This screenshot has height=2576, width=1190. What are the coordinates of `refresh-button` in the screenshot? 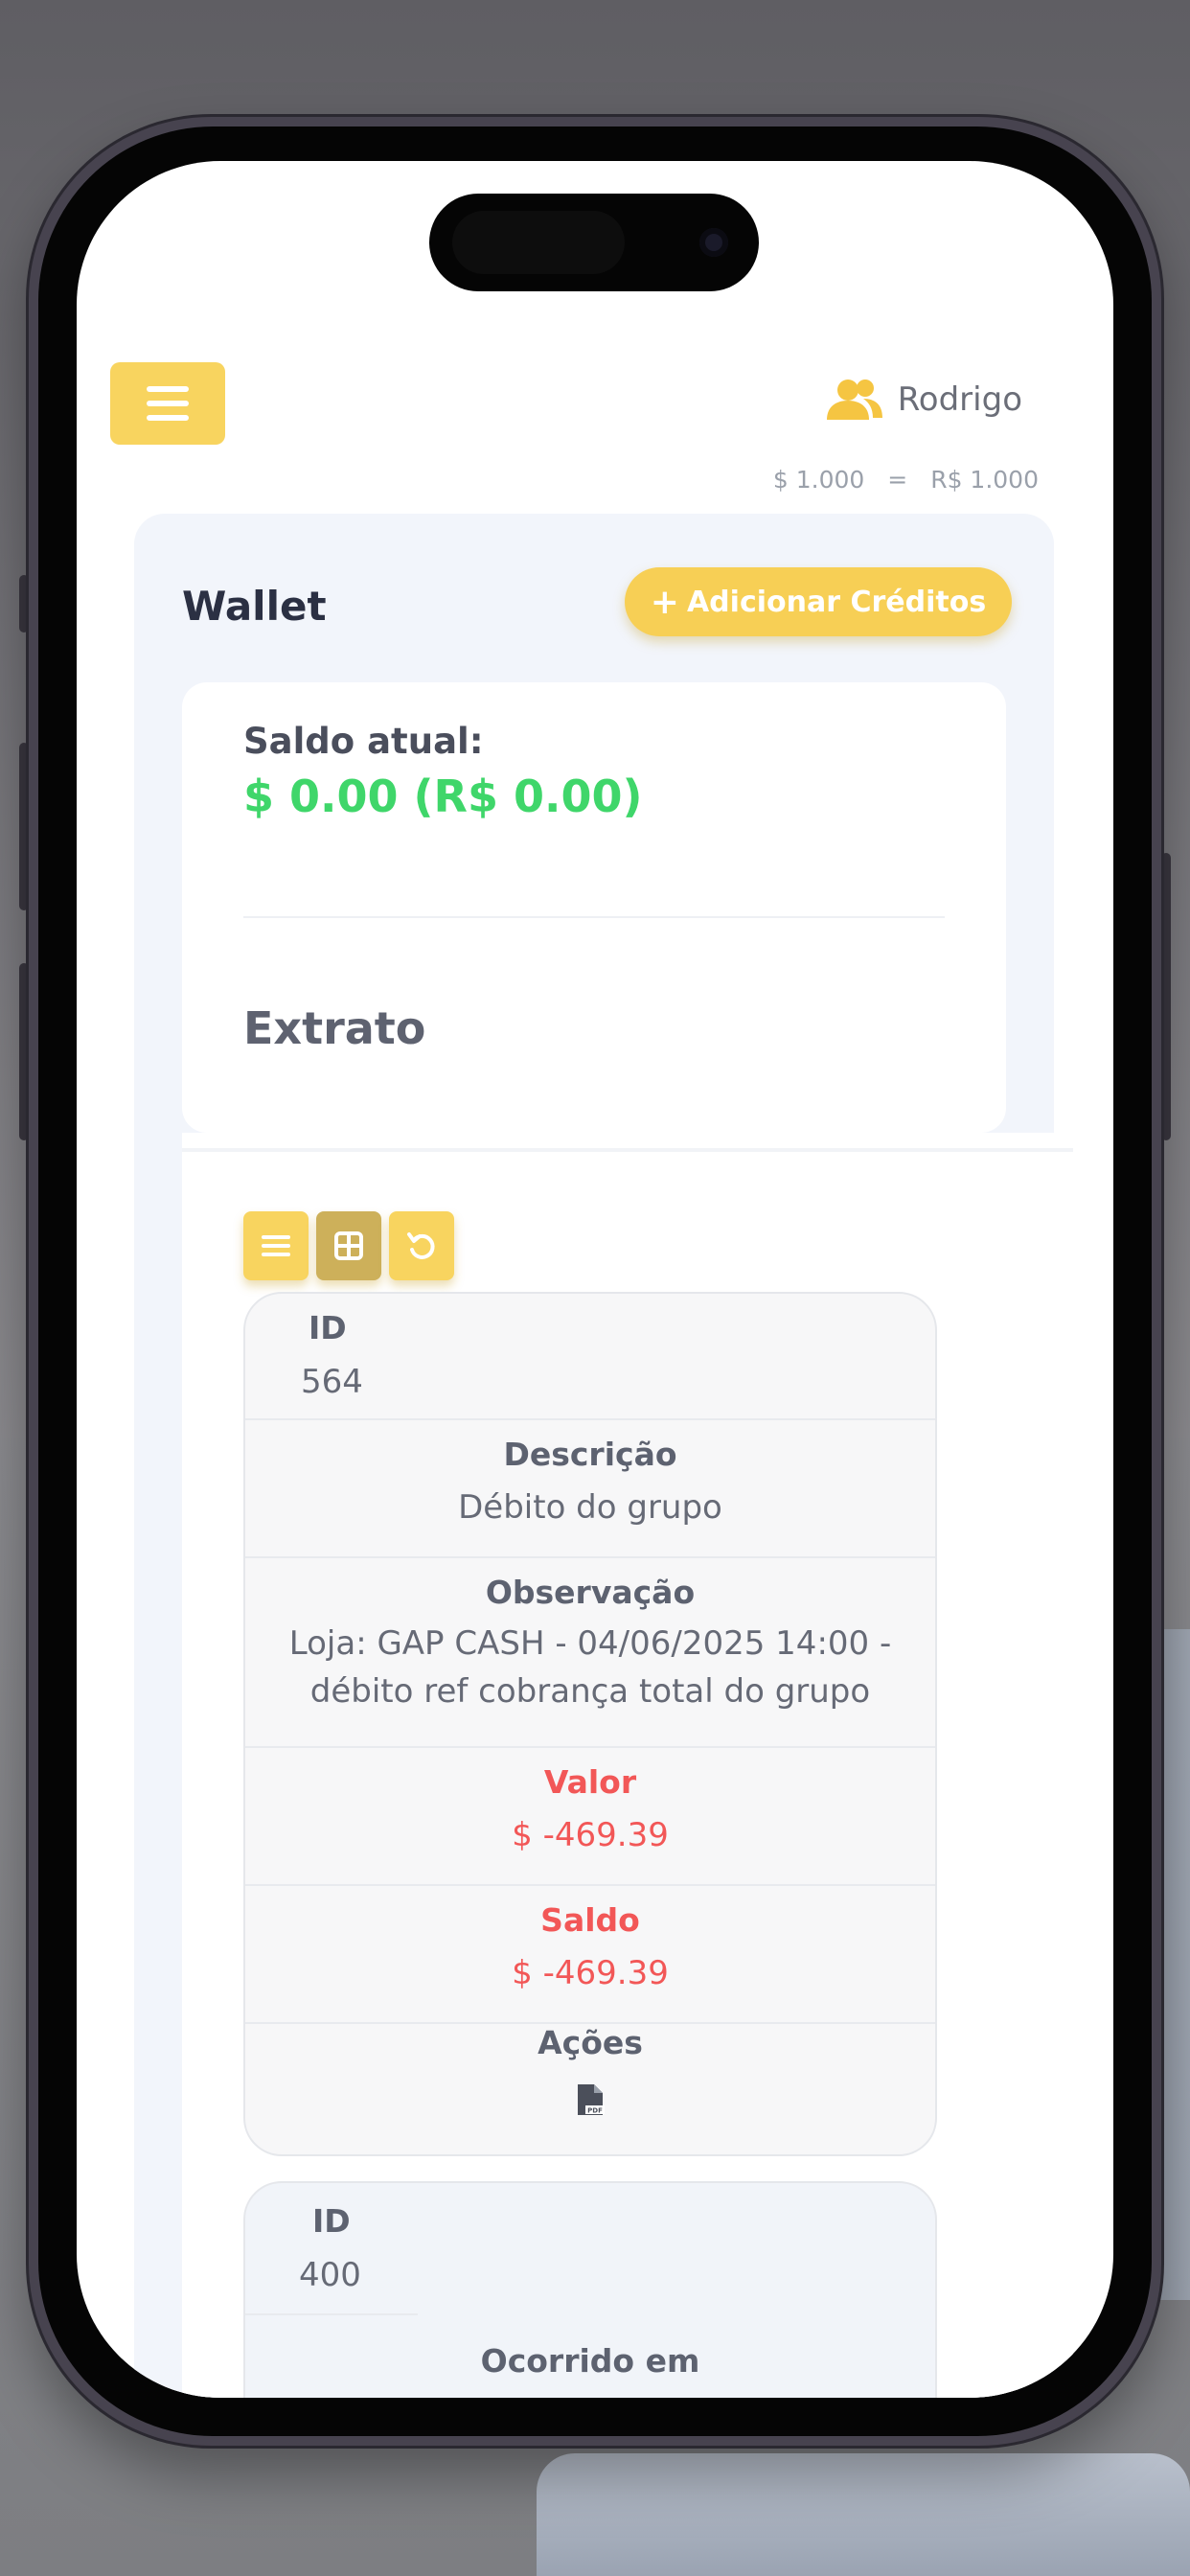 It's located at (421, 1245).